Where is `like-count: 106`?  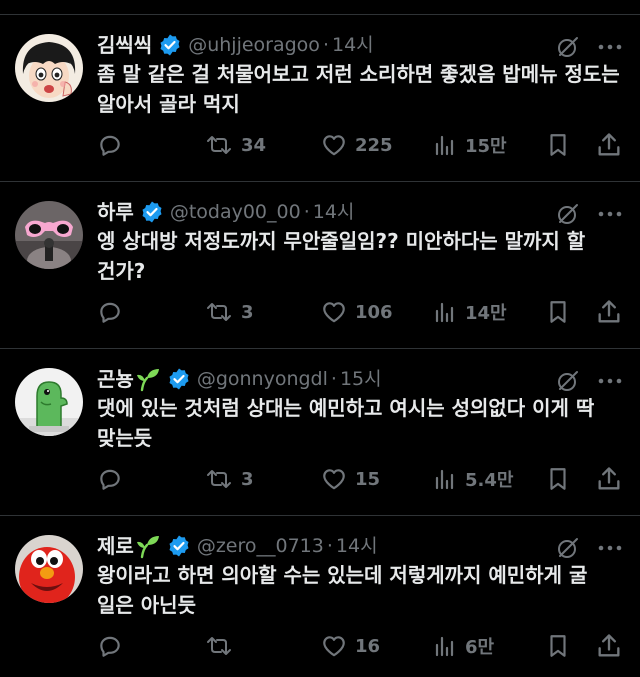
like-count: 106 is located at coordinates (374, 312).